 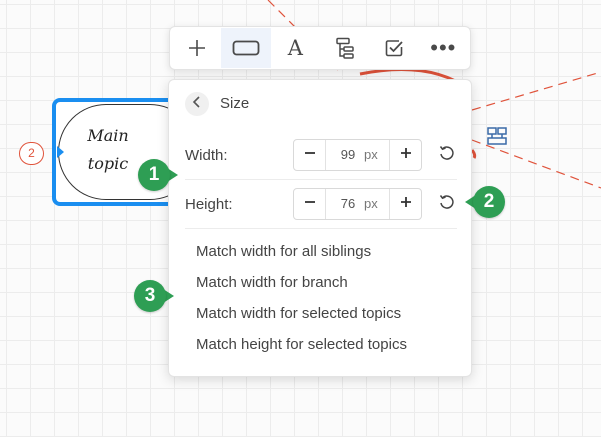 I want to click on annotation-marker-1: 1, so click(x=158, y=175).